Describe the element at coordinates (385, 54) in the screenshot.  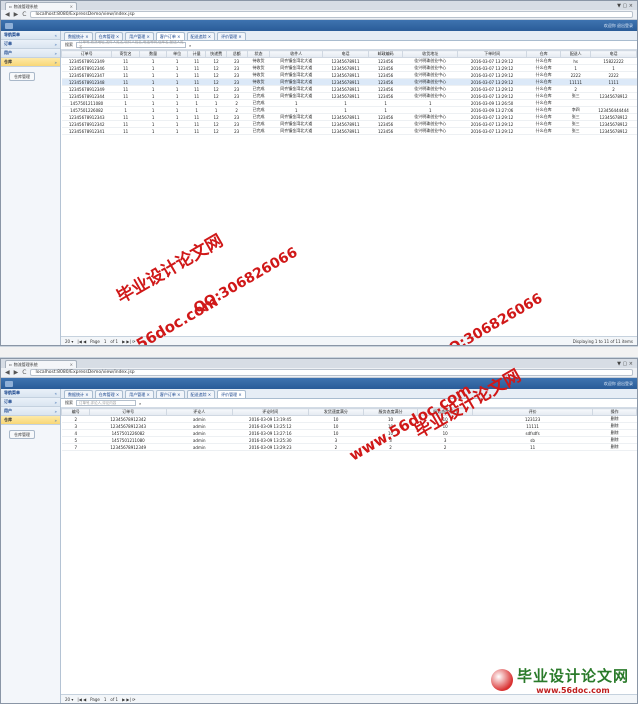
I see `column-header: 邮政编码` at that location.